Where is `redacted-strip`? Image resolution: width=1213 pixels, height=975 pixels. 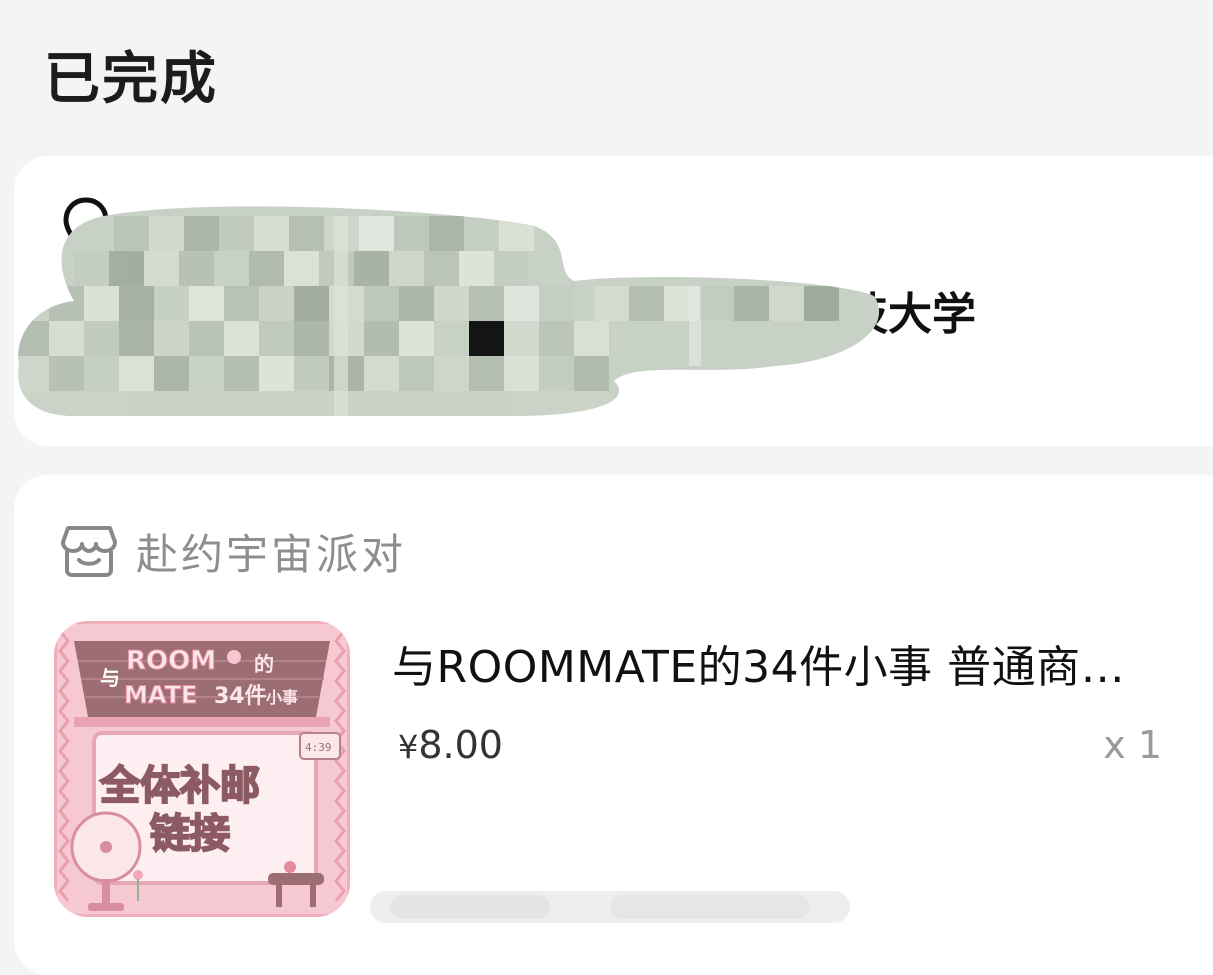 redacted-strip is located at coordinates (610, 907).